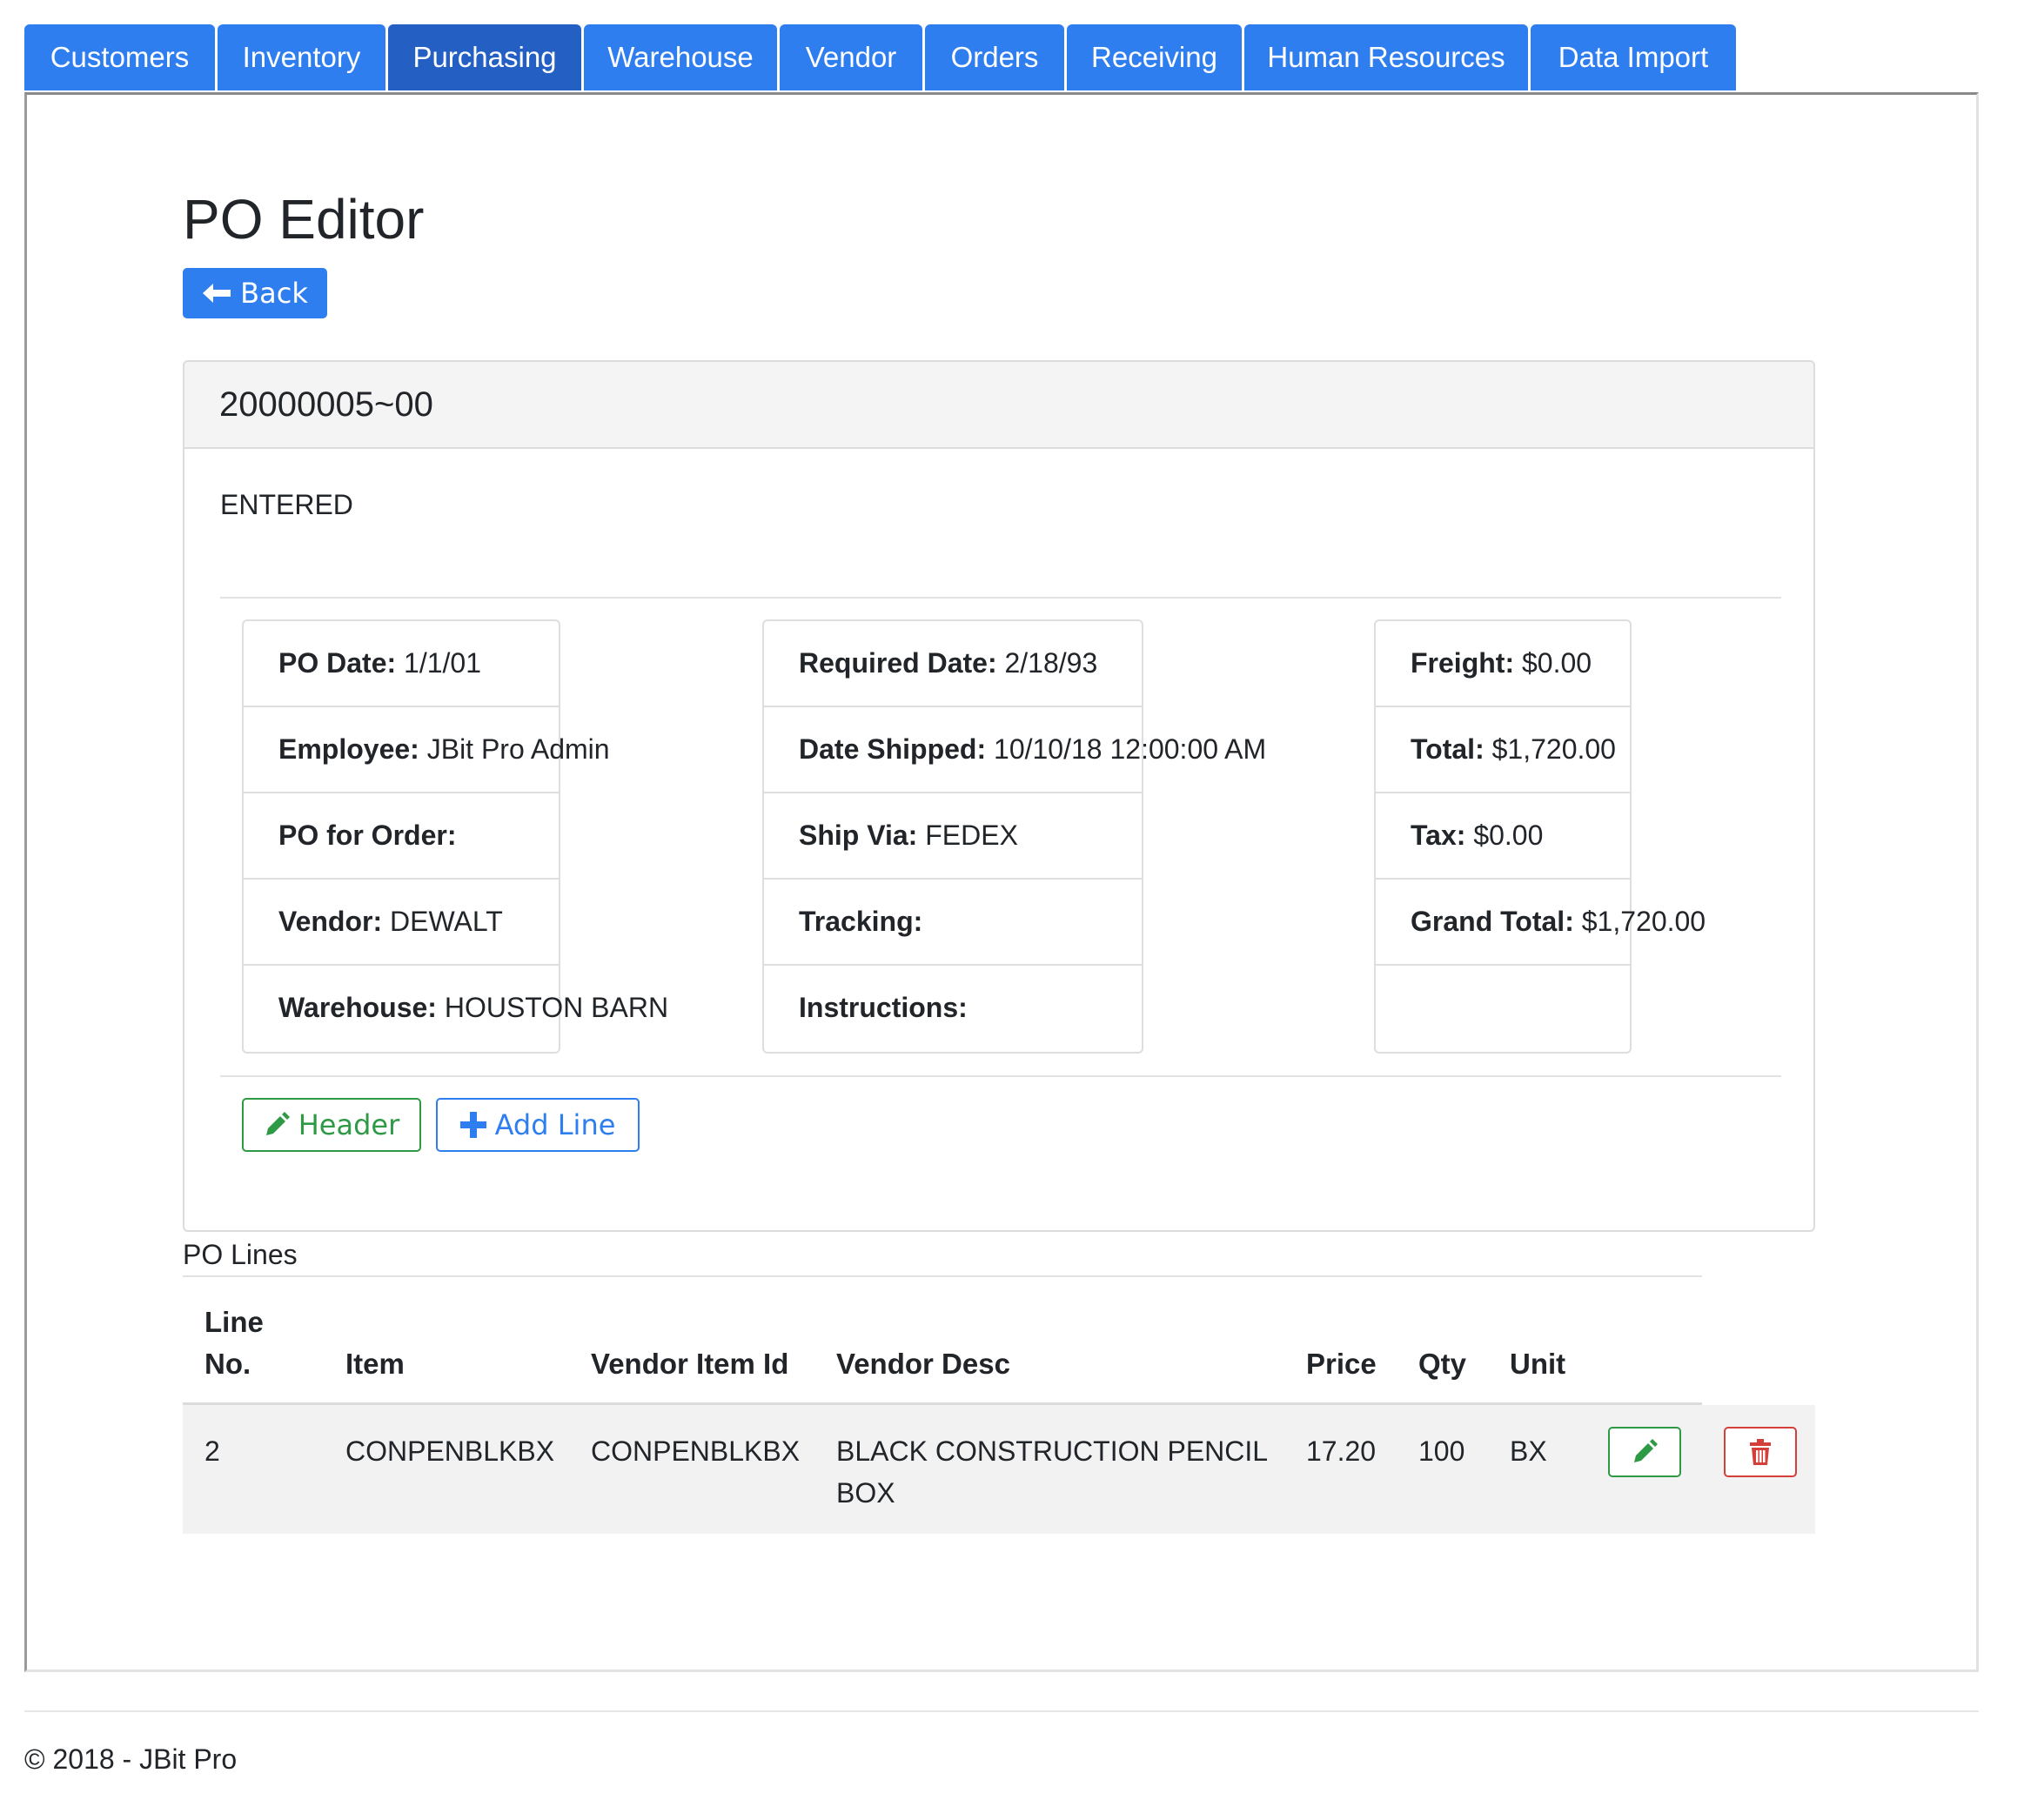 This screenshot has height=1820, width=2024. What do you see at coordinates (337, 663) in the screenshot?
I see `po-date-label: PO Date:` at bounding box center [337, 663].